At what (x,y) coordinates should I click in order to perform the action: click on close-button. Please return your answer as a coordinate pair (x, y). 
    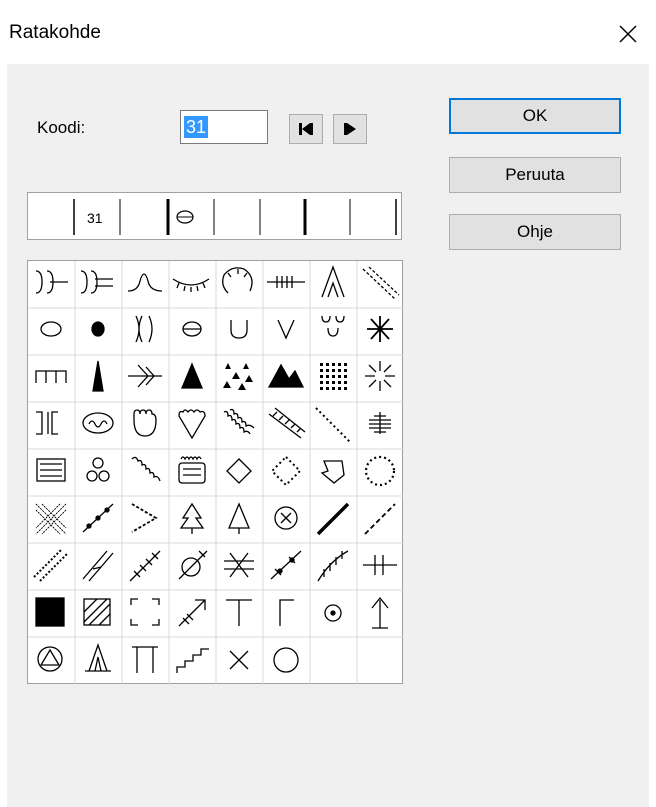
    Looking at the image, I should click on (628, 34).